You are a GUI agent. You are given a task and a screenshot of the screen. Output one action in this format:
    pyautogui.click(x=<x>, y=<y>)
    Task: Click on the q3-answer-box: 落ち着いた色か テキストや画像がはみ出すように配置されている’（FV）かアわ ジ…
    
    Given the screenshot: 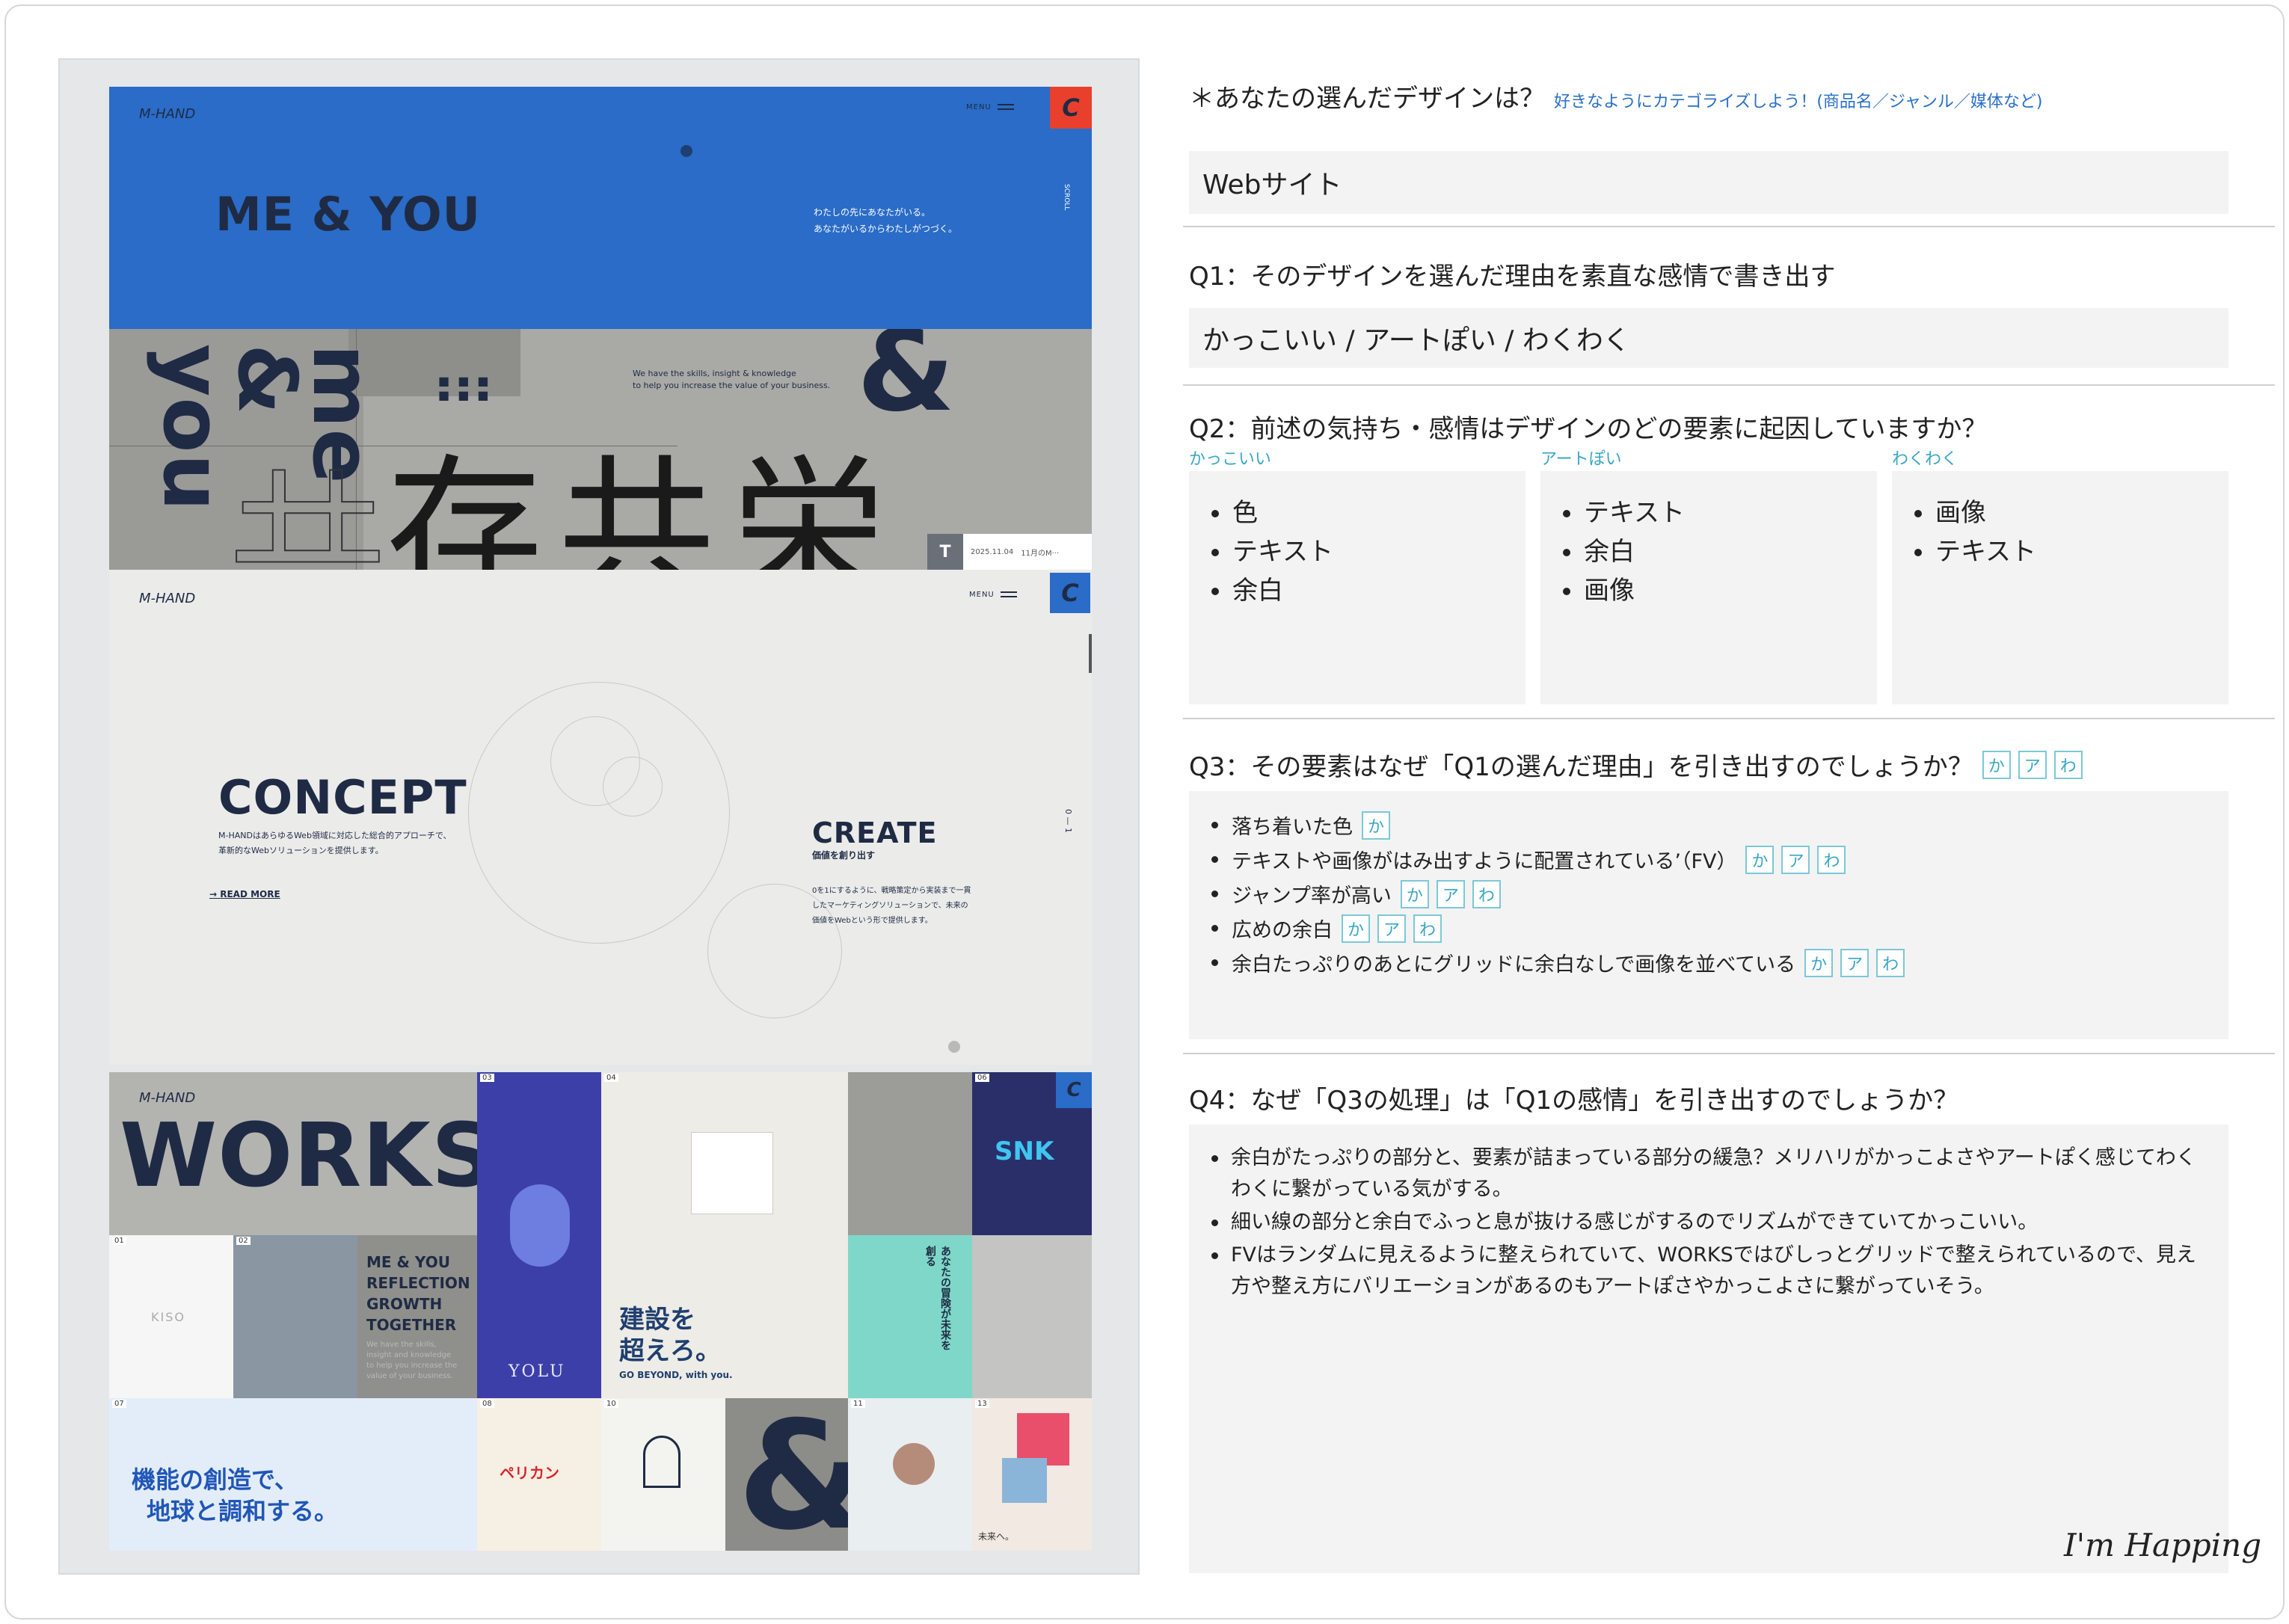 What is the action you would take?
    pyautogui.click(x=1708, y=915)
    